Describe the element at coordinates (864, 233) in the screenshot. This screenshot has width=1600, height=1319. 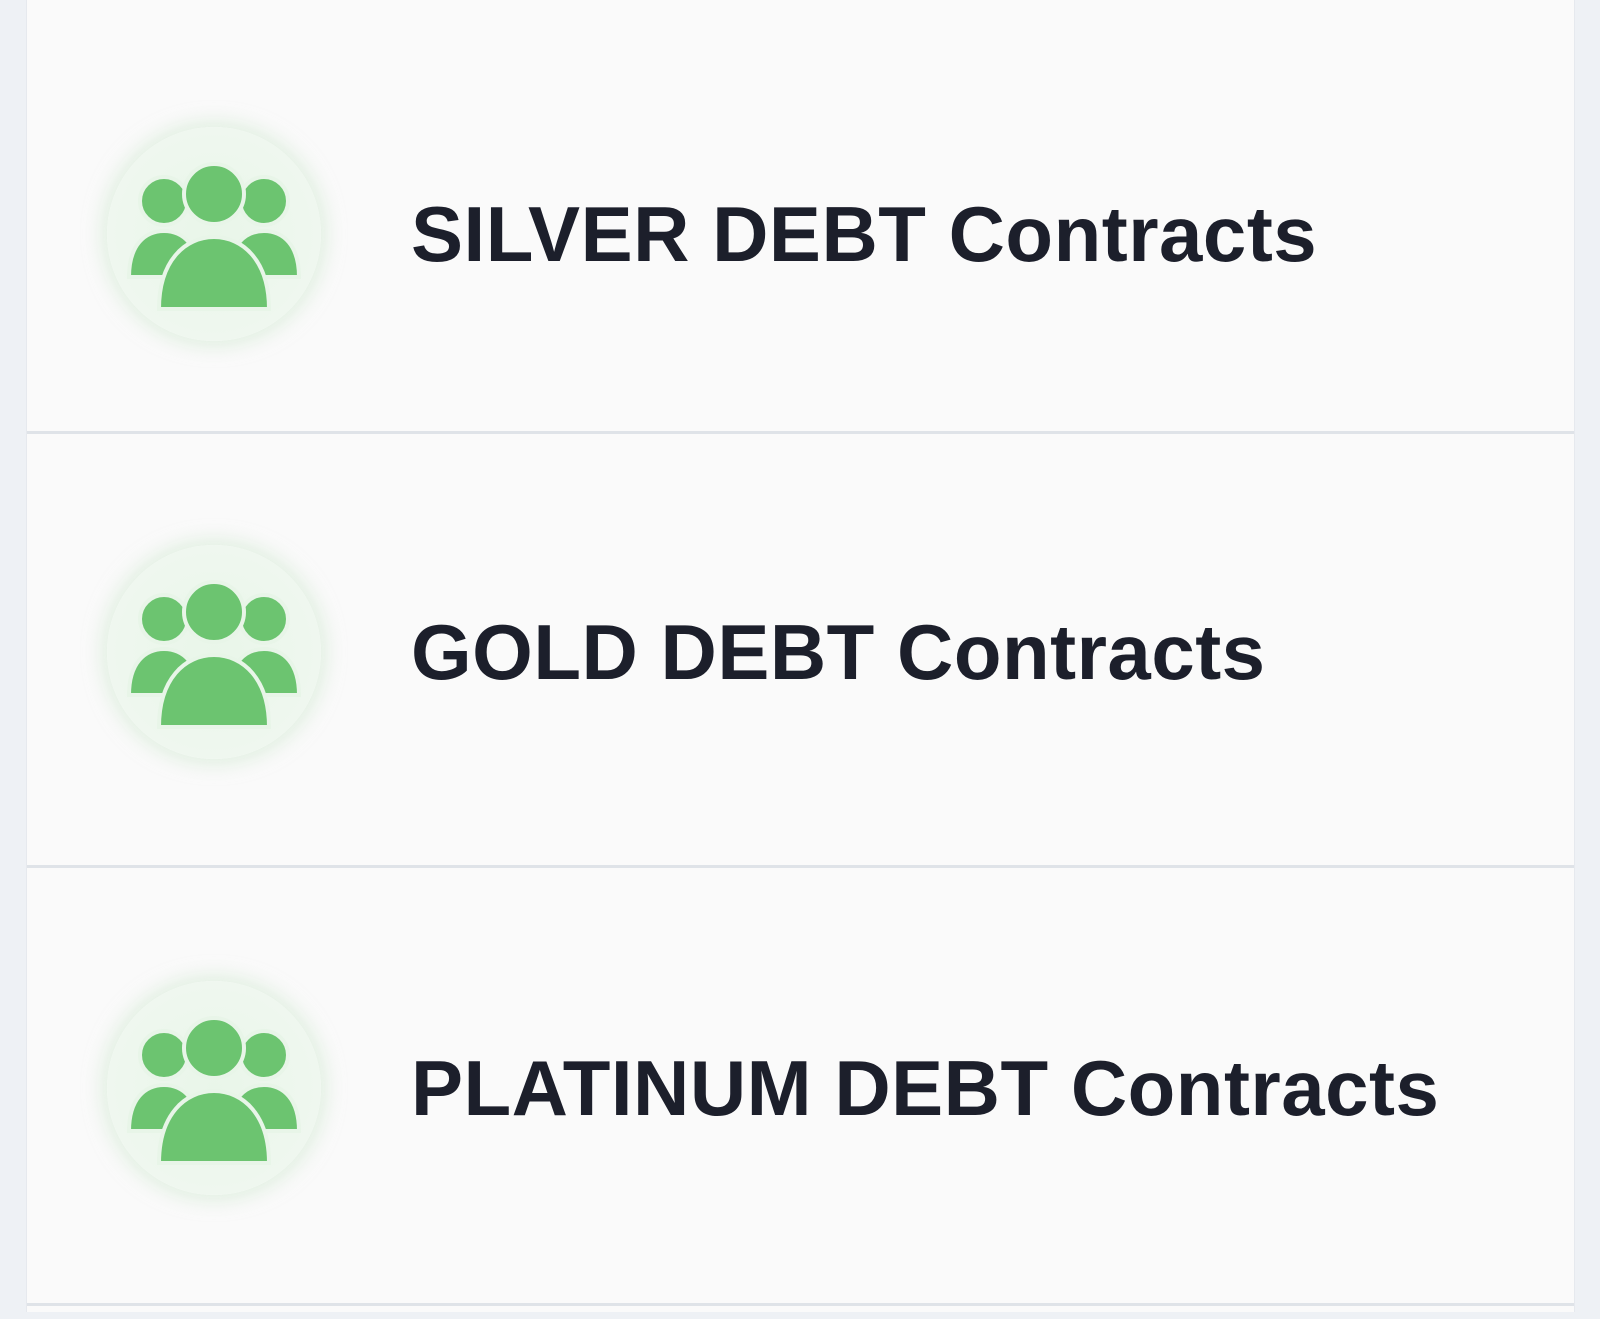
I see `contract-label: SILVER DEBT Contracts` at that location.